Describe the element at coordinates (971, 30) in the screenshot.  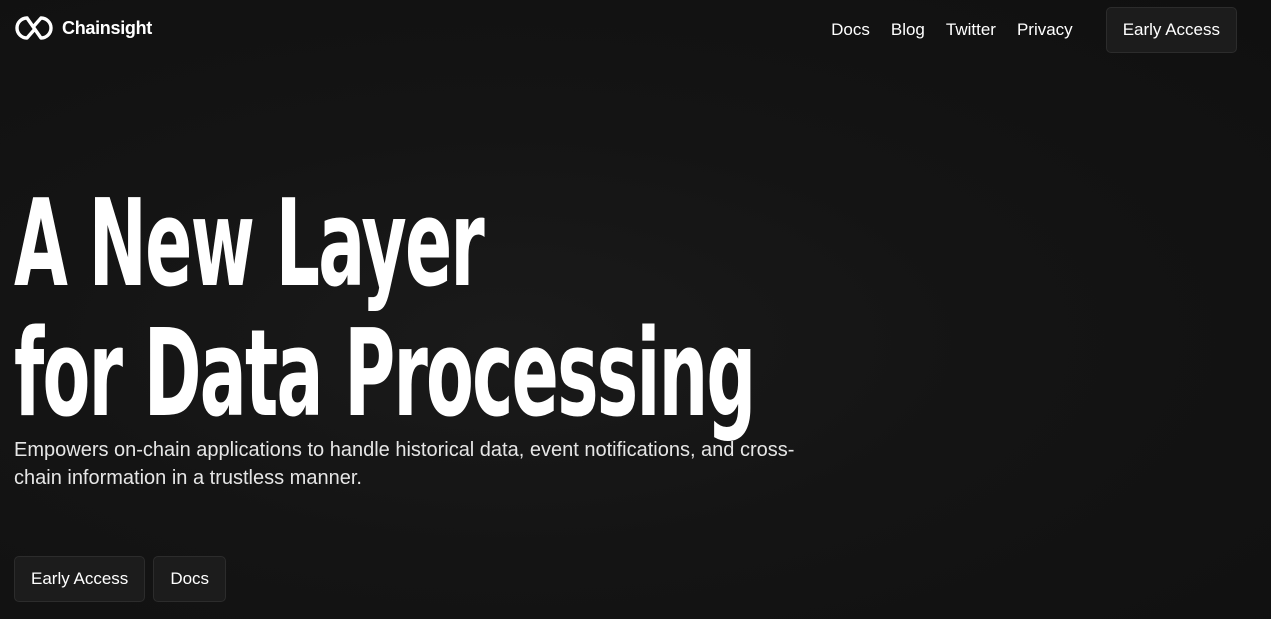
I see `nav-link-twitter: Twitter` at that location.